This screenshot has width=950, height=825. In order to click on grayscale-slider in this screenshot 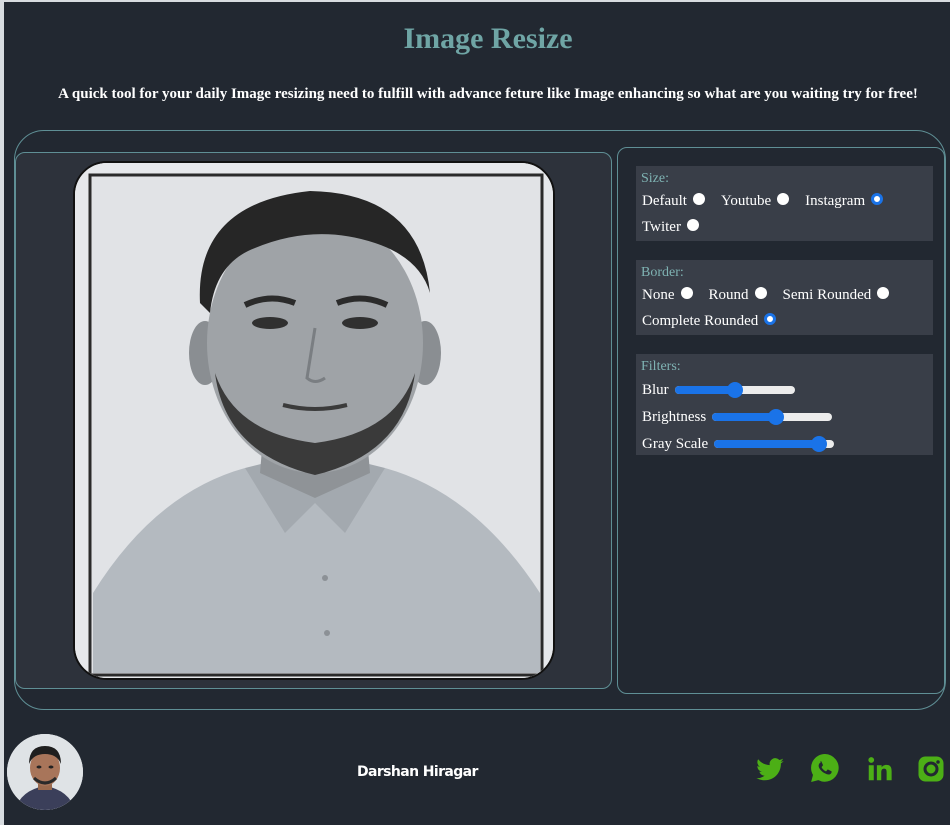, I will do `click(774, 444)`.